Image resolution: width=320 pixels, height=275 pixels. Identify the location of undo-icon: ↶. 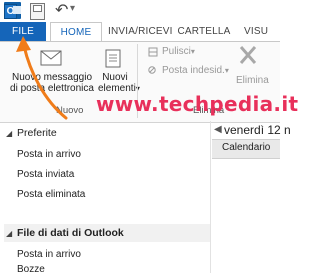
(61, 10).